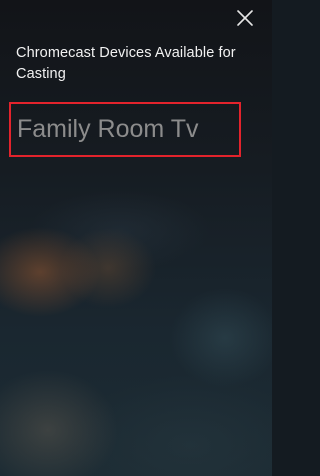 The image size is (320, 476). I want to click on close-button, so click(245, 18).